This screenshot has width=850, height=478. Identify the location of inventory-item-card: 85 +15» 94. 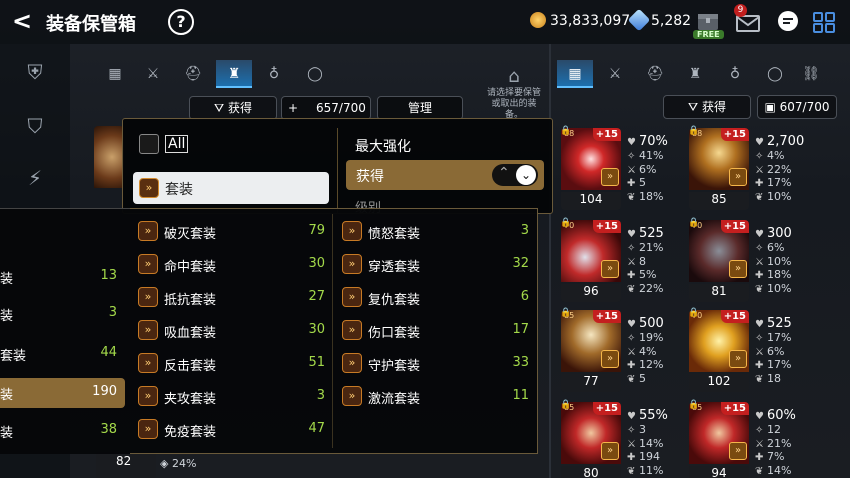
(719, 440).